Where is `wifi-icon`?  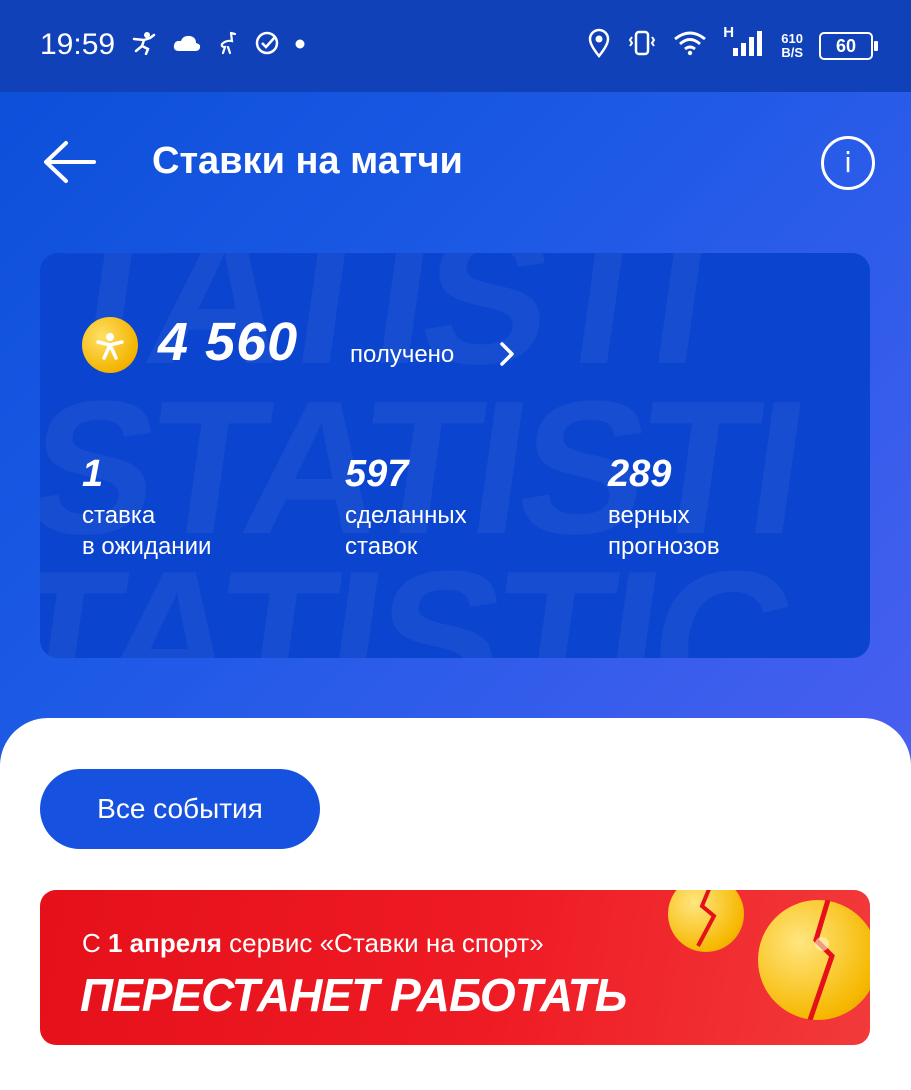 wifi-icon is located at coordinates (690, 45).